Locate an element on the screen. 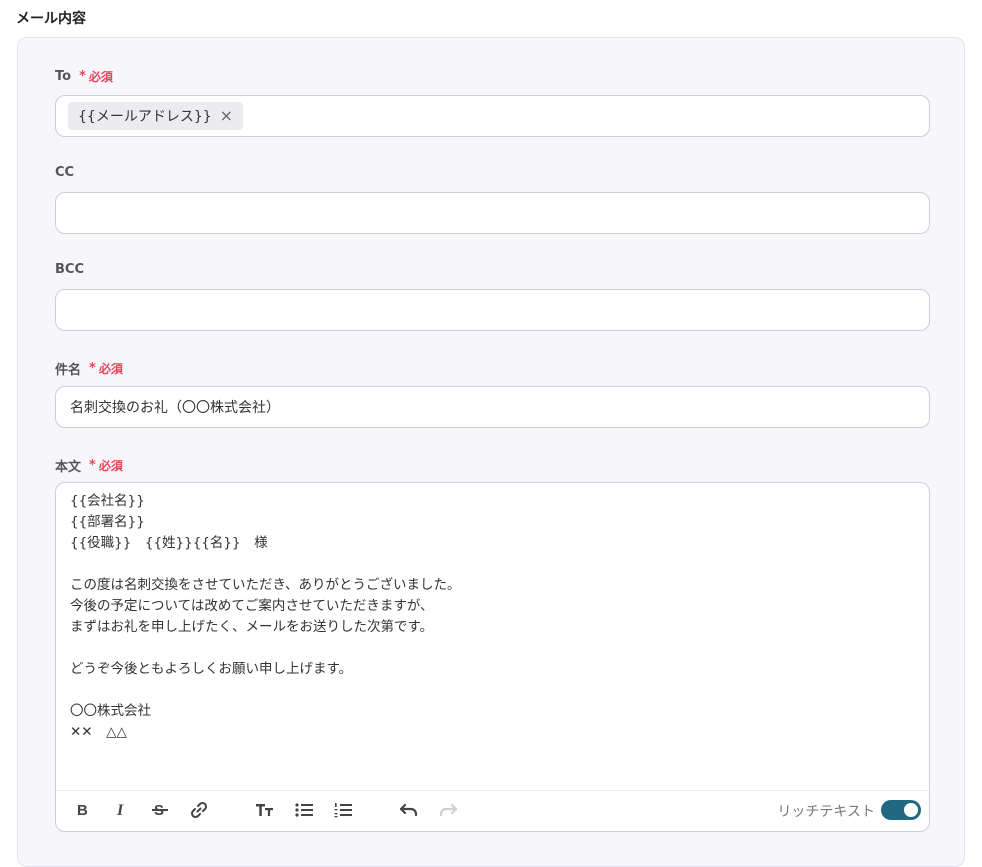 The height and width of the screenshot is (867, 982). body-label-row: 本文 * 必須 is located at coordinates (89, 465).